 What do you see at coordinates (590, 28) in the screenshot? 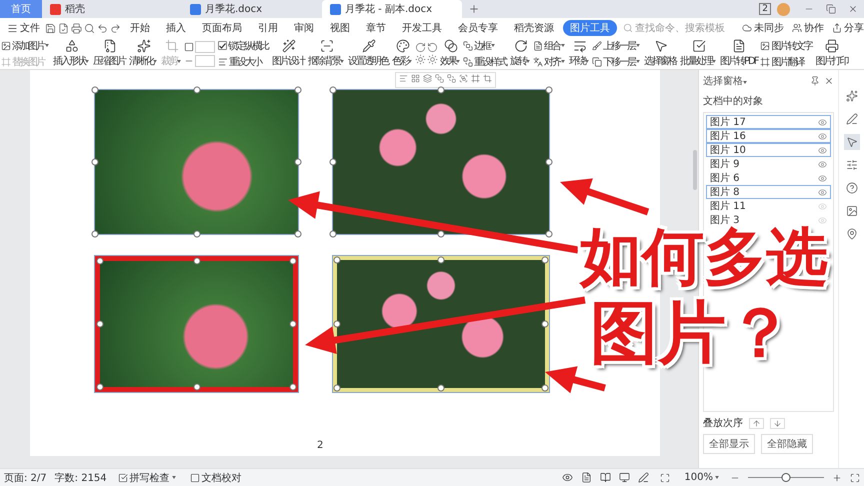
I see `menu-tab: 图片工具` at bounding box center [590, 28].